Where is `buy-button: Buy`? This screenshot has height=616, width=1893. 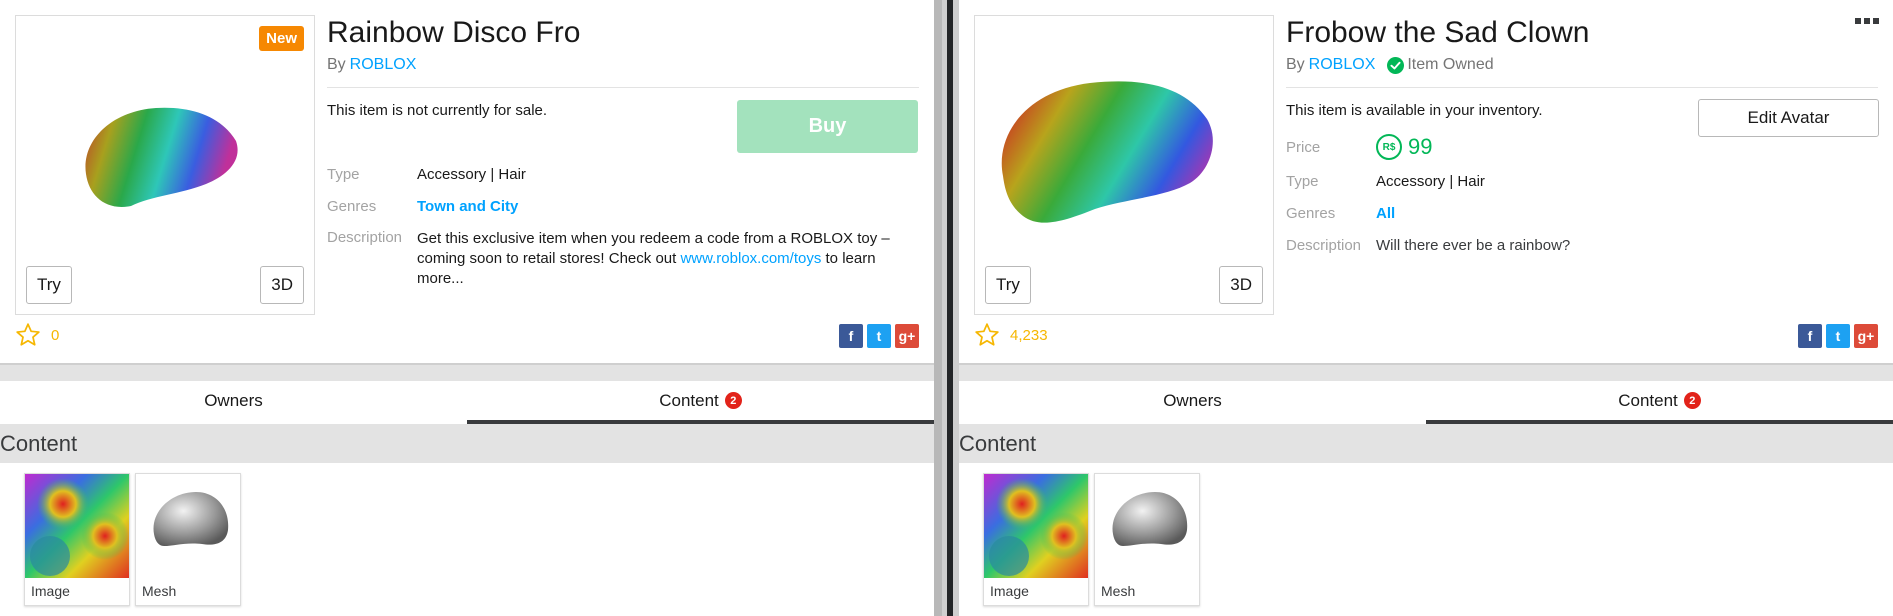
buy-button: Buy is located at coordinates (827, 126).